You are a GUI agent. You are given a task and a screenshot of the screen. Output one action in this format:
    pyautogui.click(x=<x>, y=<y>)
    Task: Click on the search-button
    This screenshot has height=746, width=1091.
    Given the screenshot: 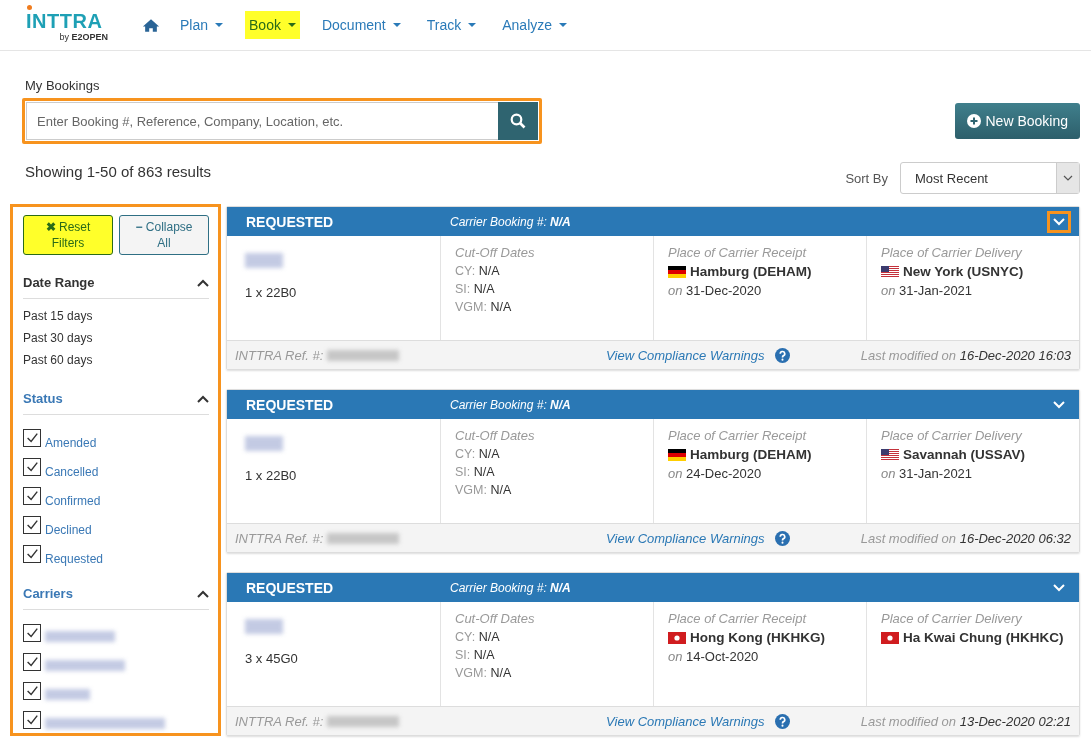 What is the action you would take?
    pyautogui.click(x=518, y=121)
    